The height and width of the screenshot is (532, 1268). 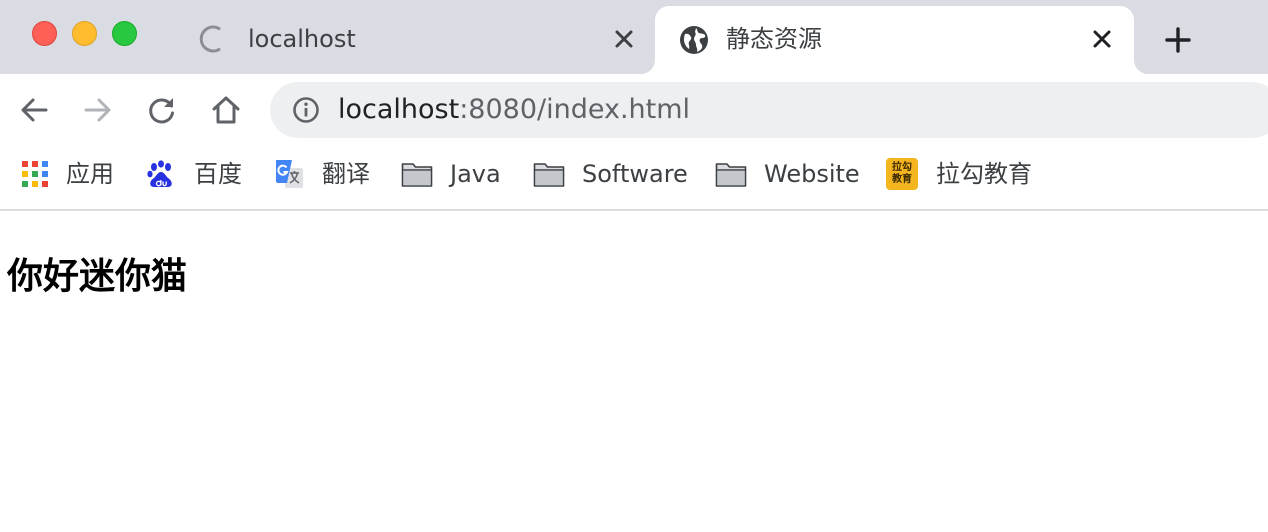 I want to click on bookmark-label: Software, so click(x=635, y=174).